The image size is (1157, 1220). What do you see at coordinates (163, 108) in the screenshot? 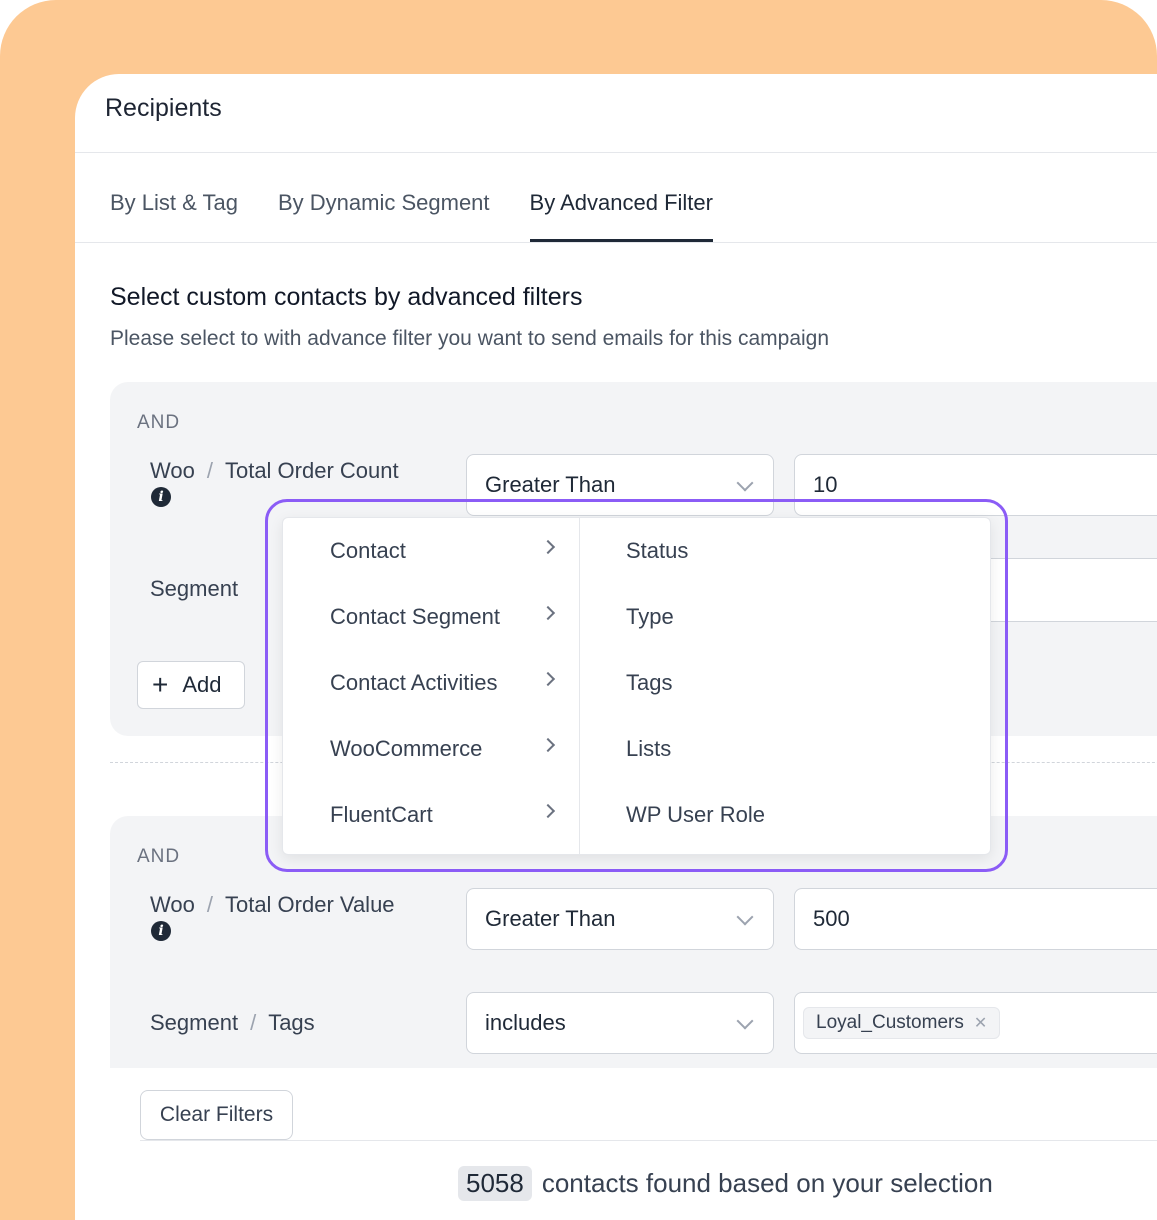
I see `page-title: Recipients` at bounding box center [163, 108].